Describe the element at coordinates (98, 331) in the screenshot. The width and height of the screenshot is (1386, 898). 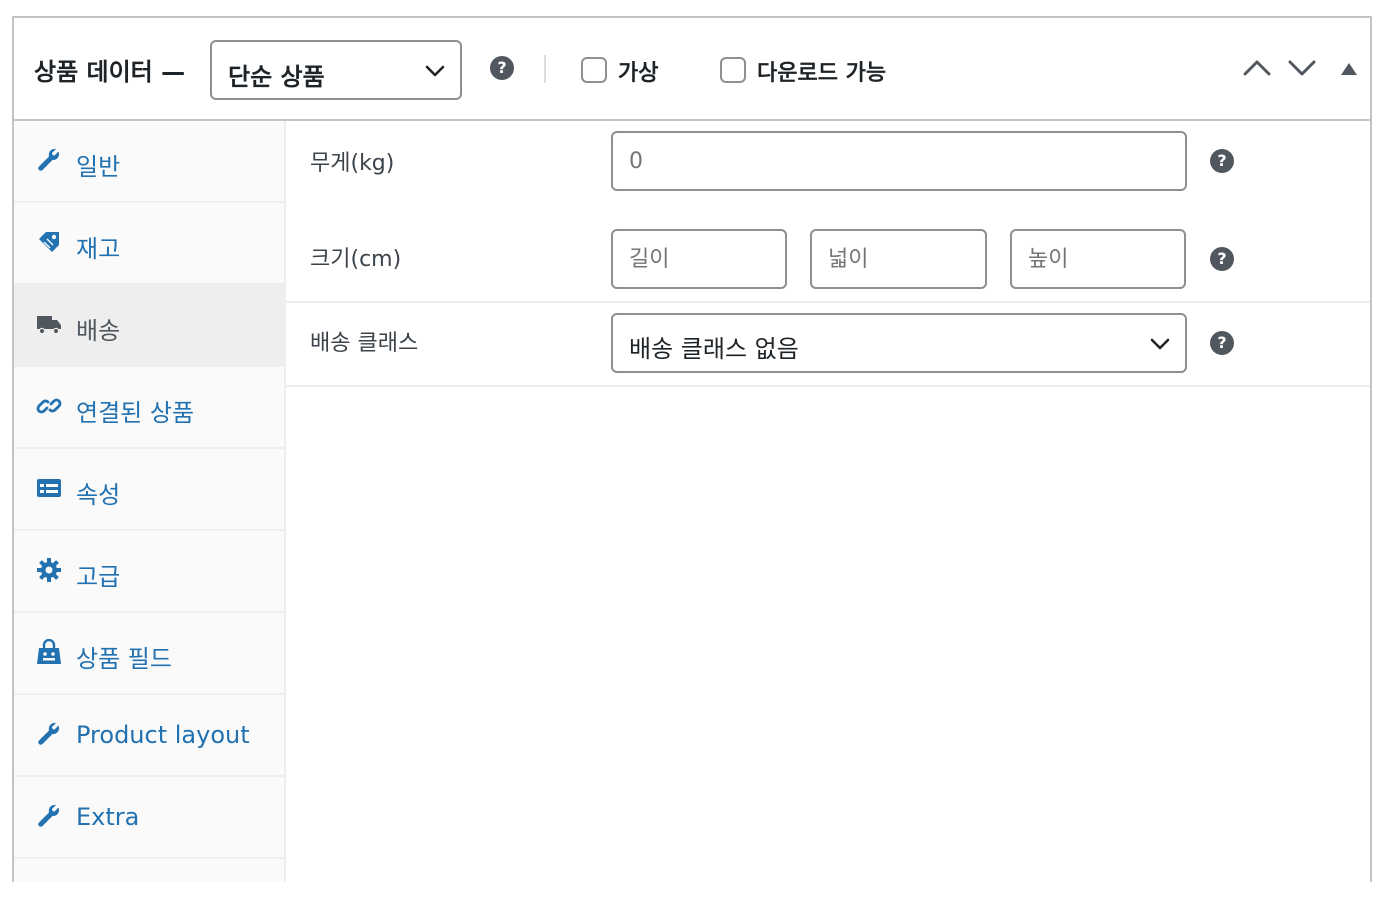
I see `tab-label: 배송` at that location.